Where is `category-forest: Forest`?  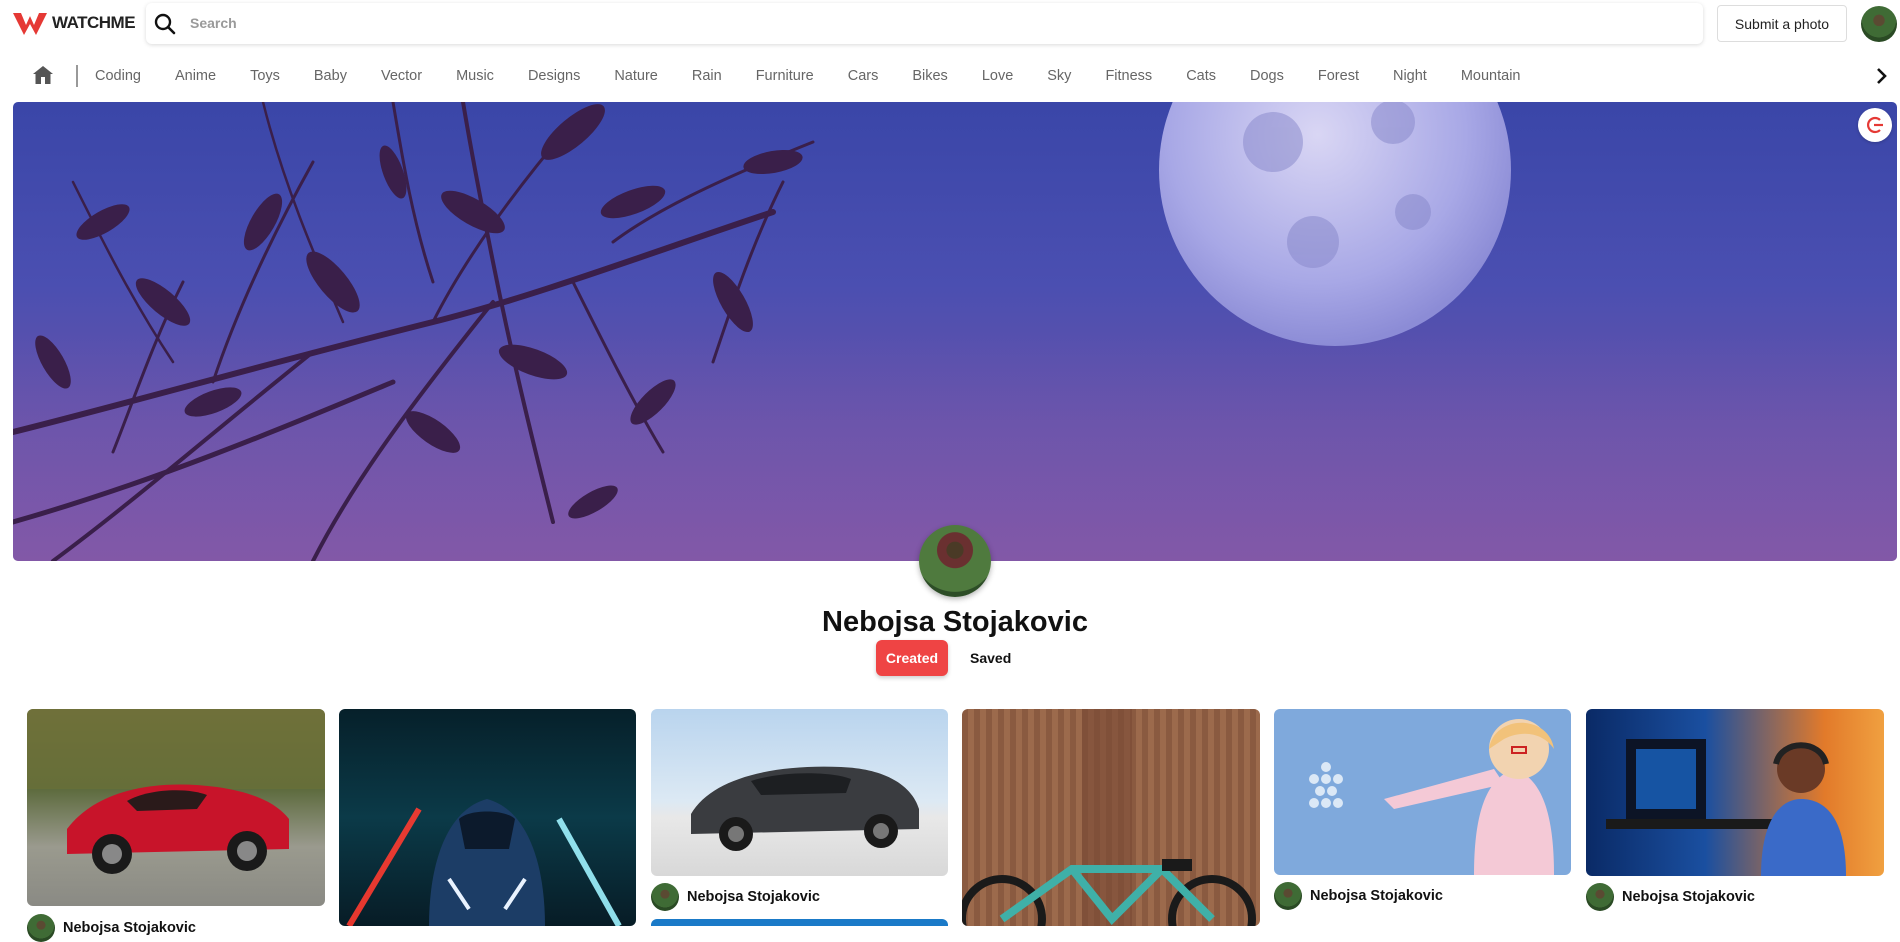
category-forest: Forest is located at coordinates (1338, 76).